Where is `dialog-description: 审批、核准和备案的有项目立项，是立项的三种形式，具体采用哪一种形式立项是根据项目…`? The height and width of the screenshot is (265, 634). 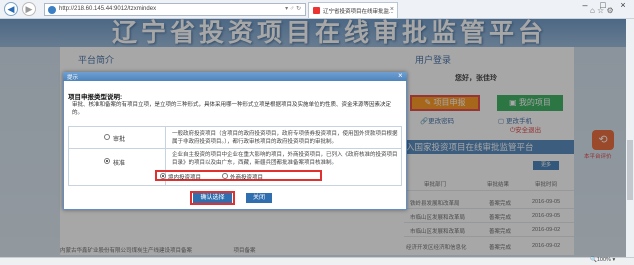 dialog-description: 审批、核准和备案的有项目立项，是立项的三种形式，具体采用哪一种形式立项是根据项目… is located at coordinates (232, 109).